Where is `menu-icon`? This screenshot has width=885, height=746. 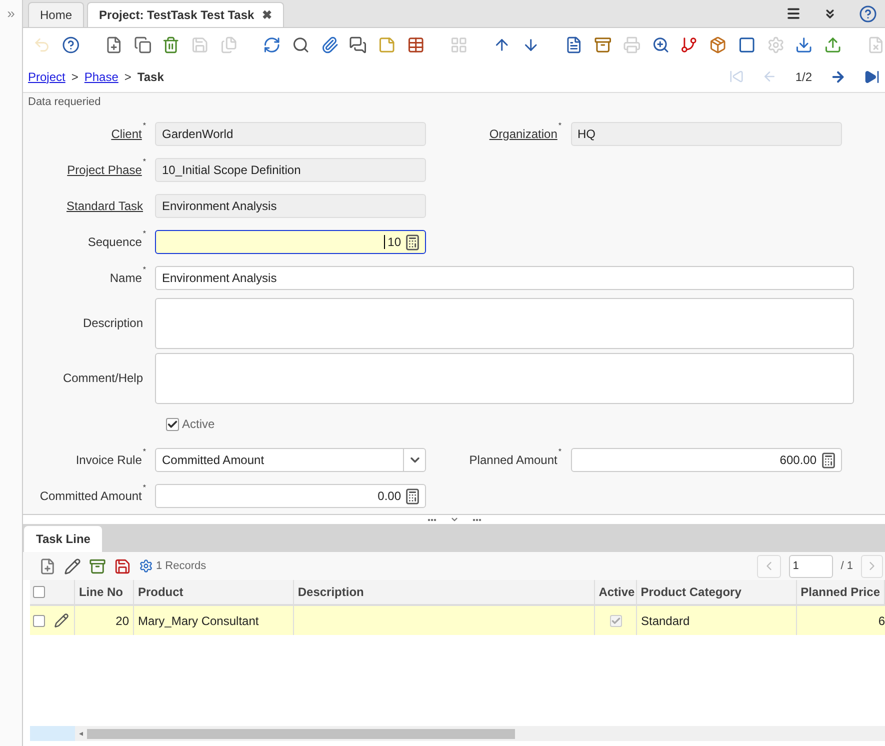 menu-icon is located at coordinates (793, 13).